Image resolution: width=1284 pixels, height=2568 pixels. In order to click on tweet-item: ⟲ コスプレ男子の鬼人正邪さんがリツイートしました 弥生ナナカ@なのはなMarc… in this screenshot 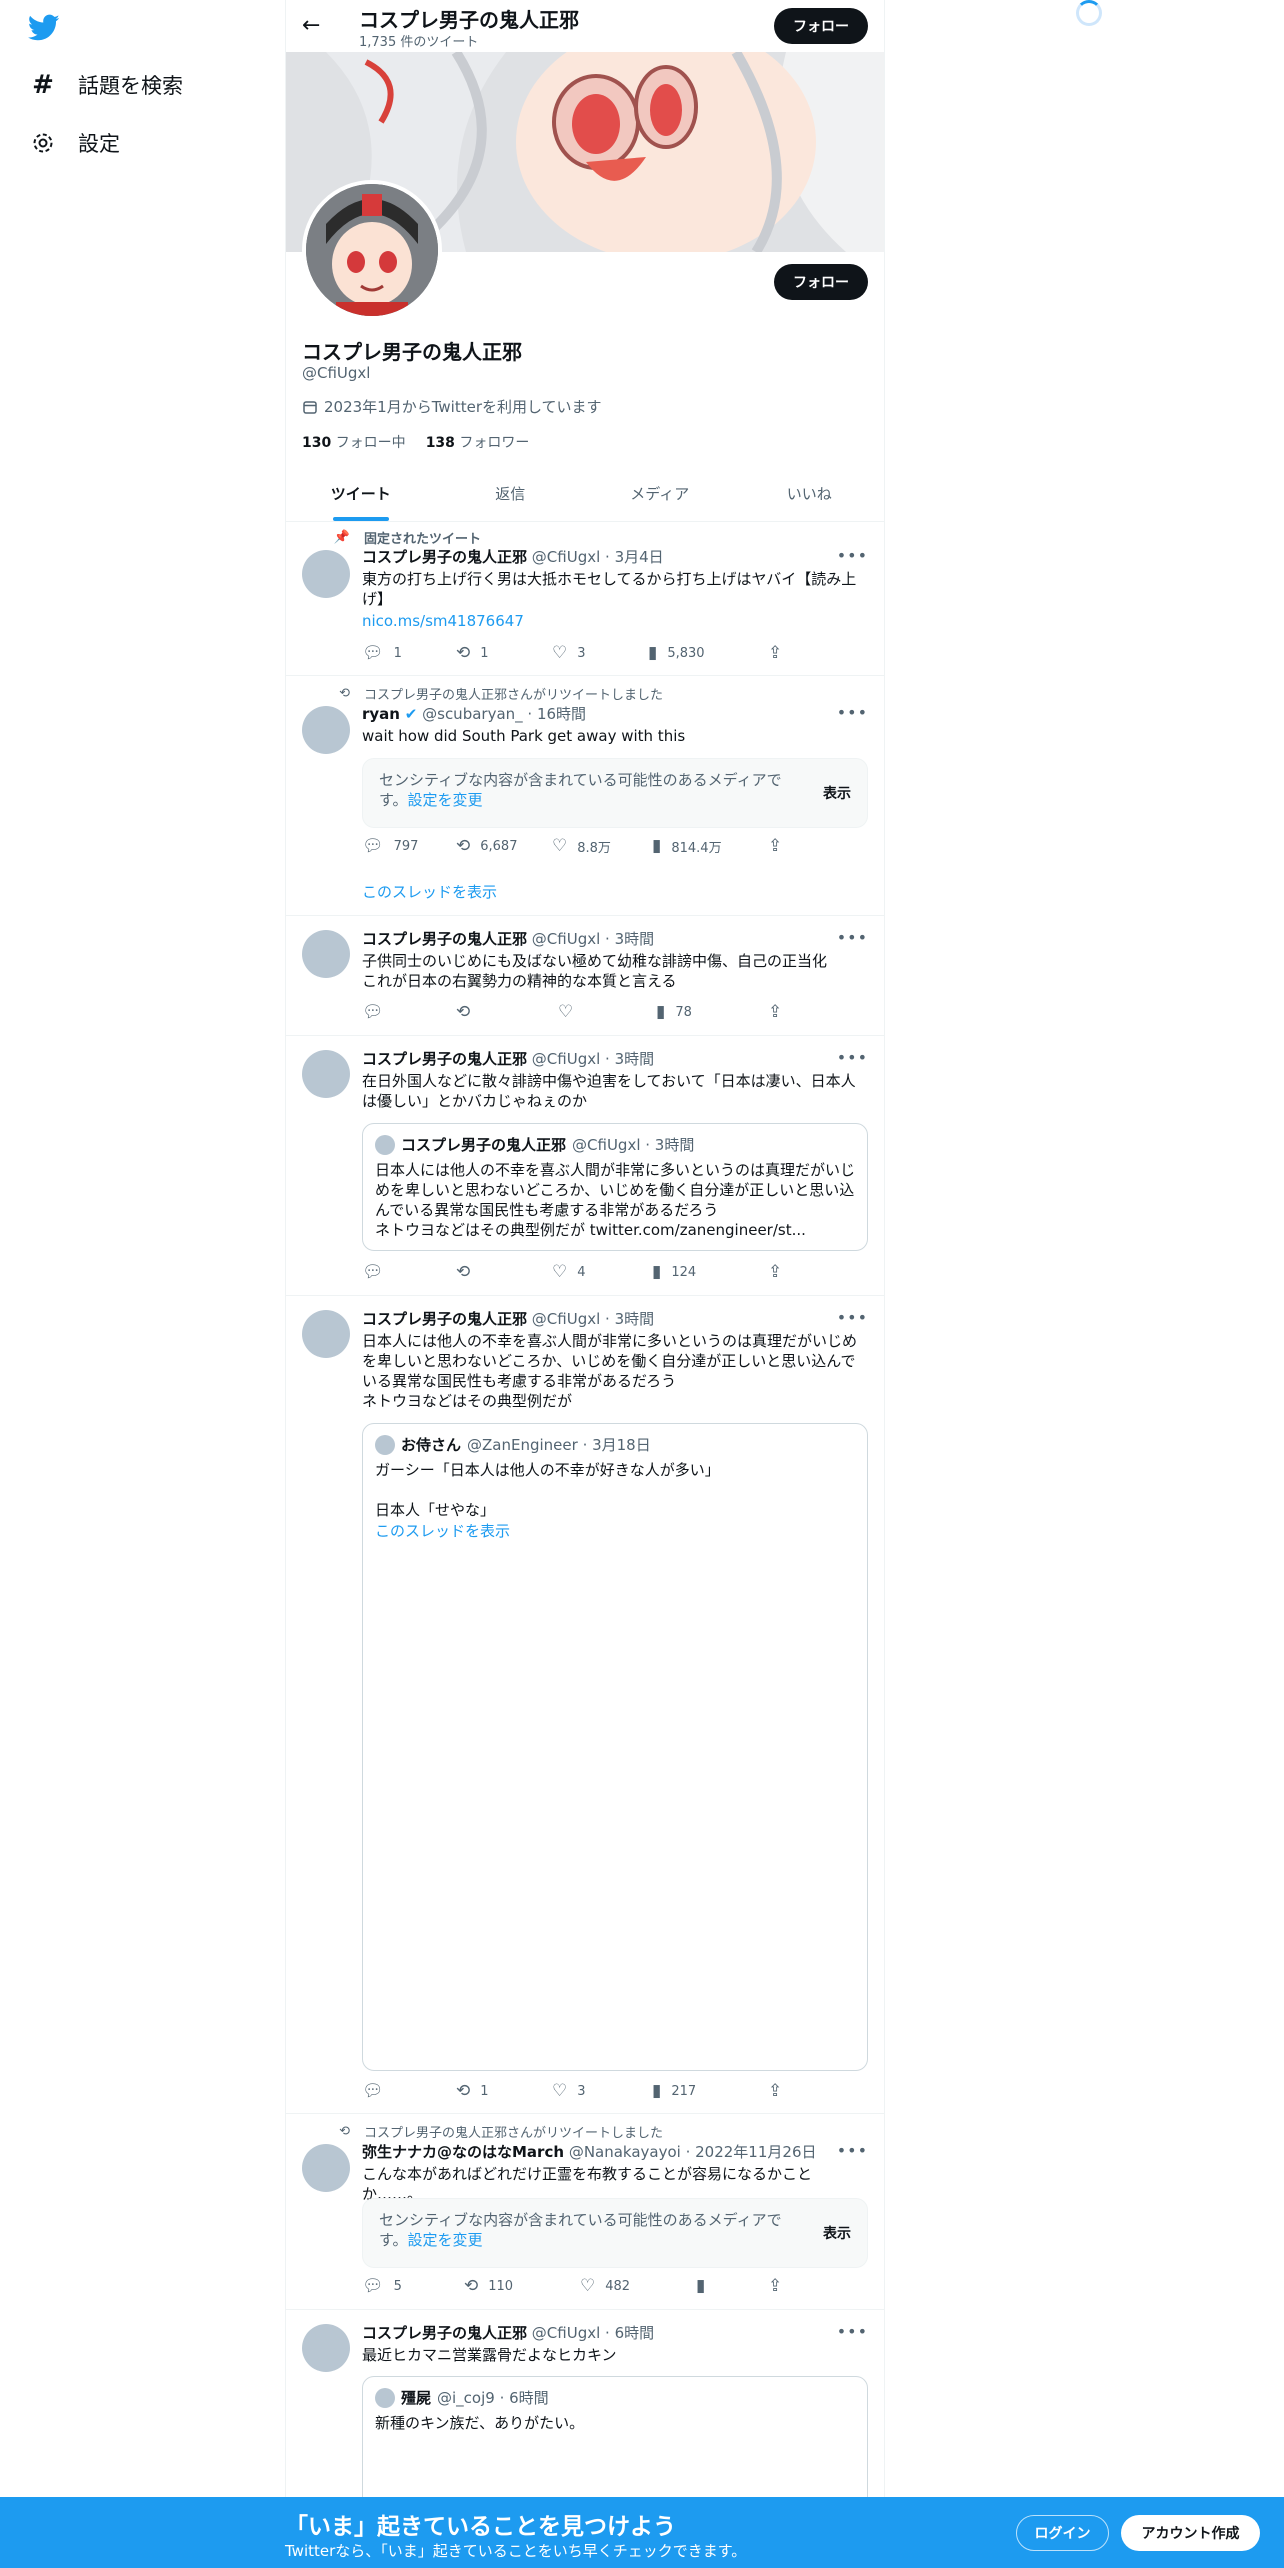, I will do `click(585, 2212)`.